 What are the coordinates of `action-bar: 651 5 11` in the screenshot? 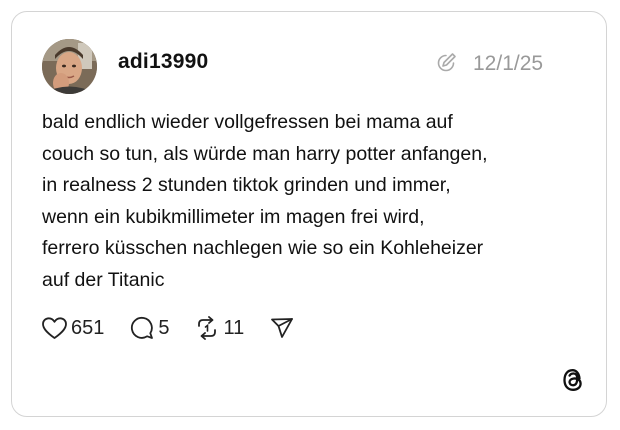 It's located at (168, 328).